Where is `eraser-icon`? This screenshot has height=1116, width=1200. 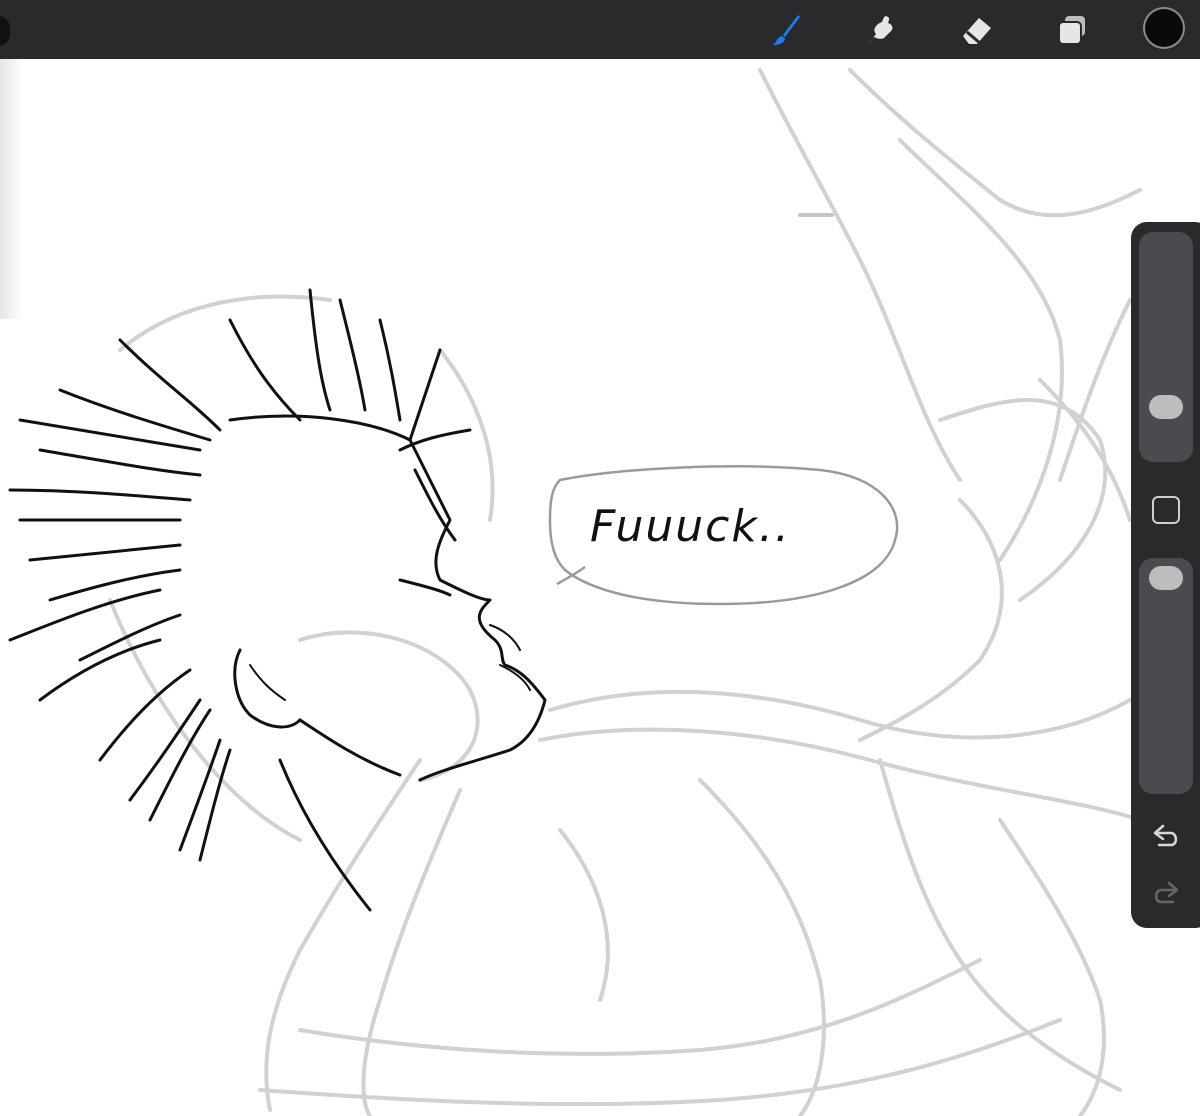
eraser-icon is located at coordinates (977, 32).